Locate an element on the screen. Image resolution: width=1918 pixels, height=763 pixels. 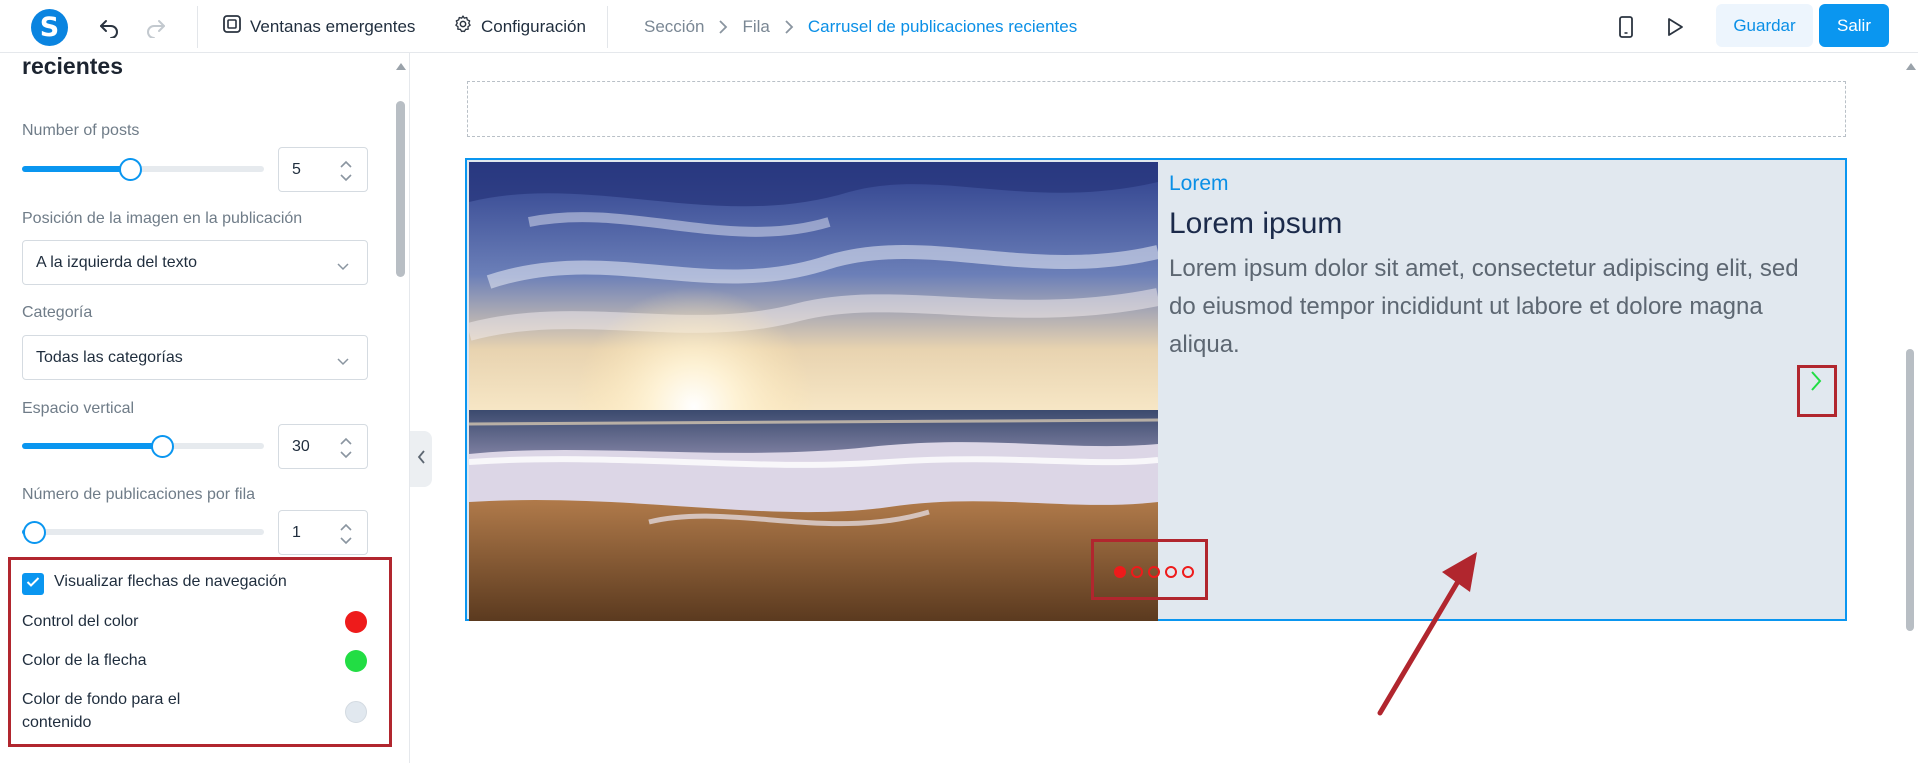
panel-title: recientes is located at coordinates (73, 66).